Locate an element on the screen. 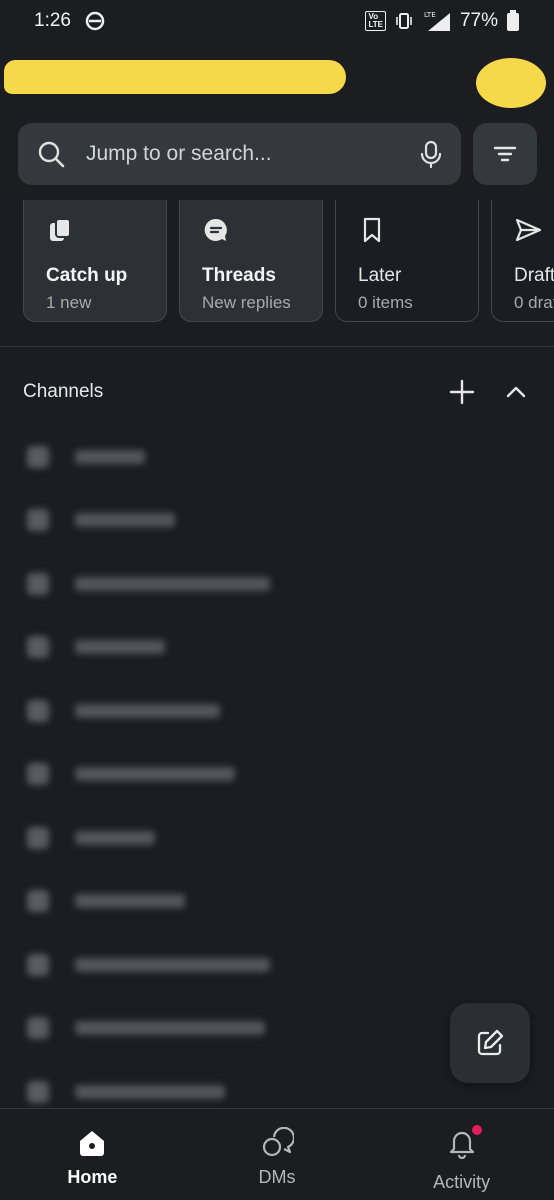 This screenshot has height=1200, width=554. status-right: Vo LTE LTE 77% is located at coordinates (442, 21).